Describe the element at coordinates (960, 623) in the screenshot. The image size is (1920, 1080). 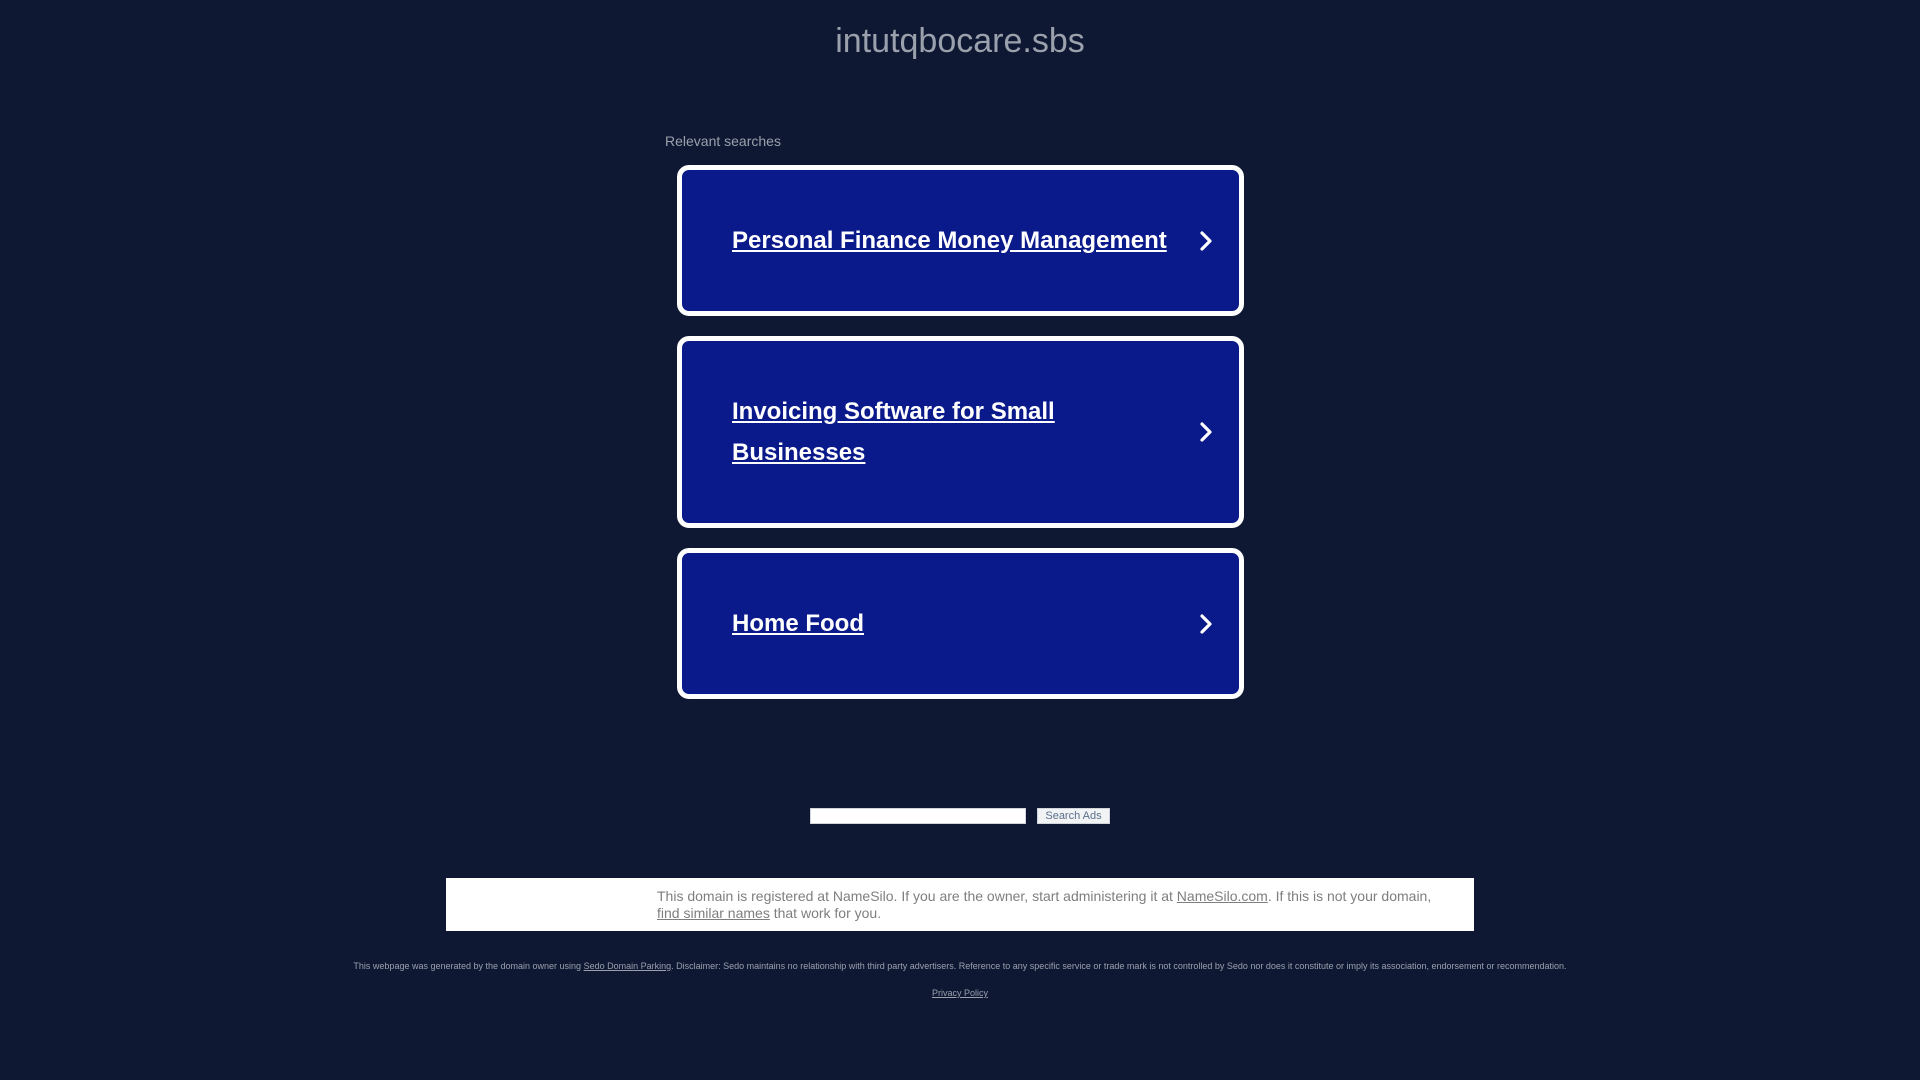
I see `search-result-card-3: Home Food` at that location.